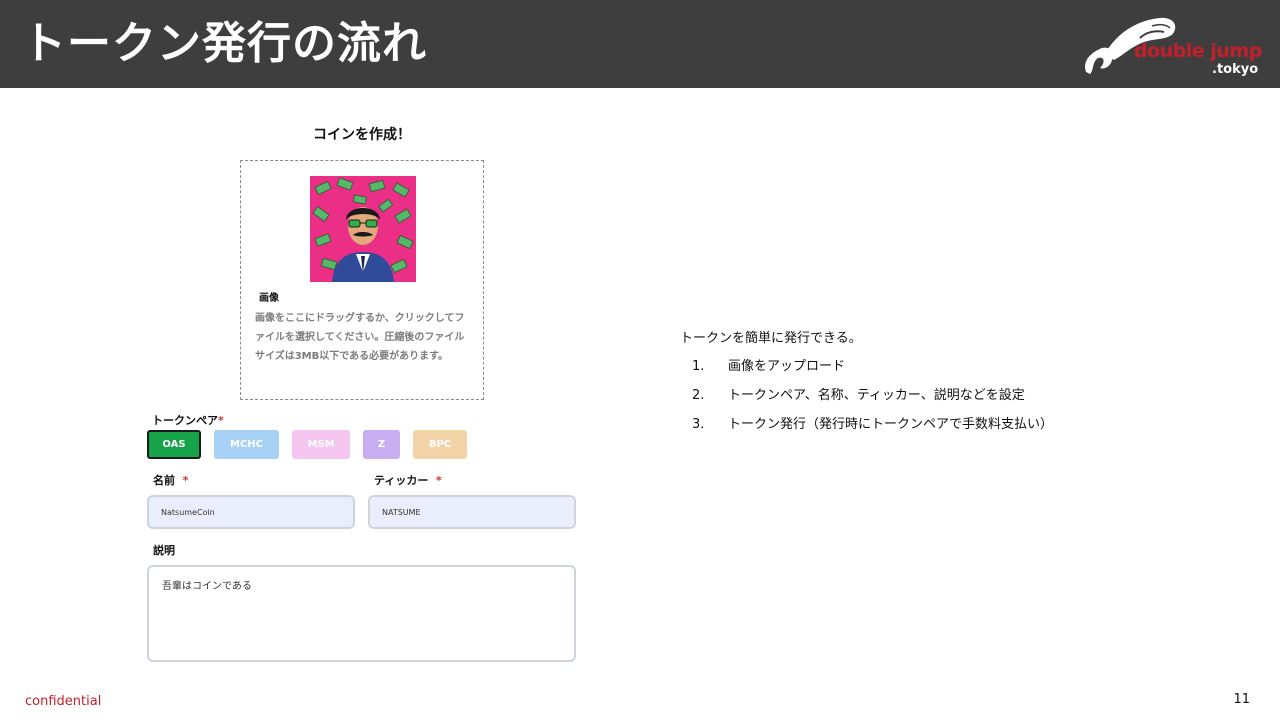  Describe the element at coordinates (401, 480) in the screenshot. I see `ticker-label-text: ティッカー` at that location.